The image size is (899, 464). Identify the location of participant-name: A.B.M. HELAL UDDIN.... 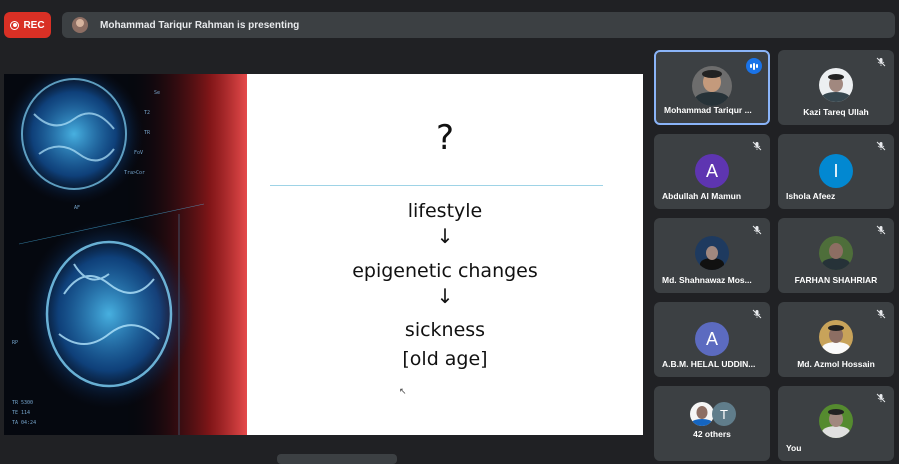
(709, 364).